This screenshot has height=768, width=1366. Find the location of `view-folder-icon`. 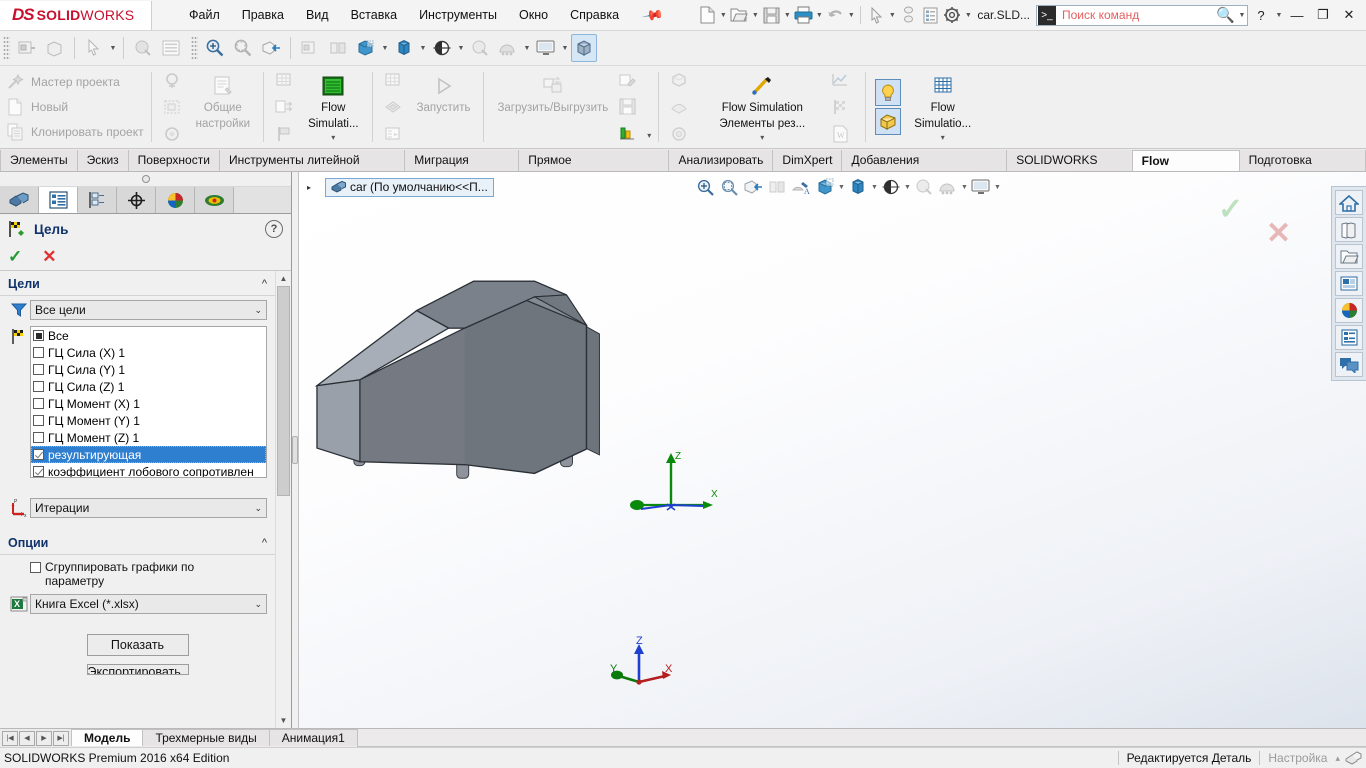

view-folder-icon is located at coordinates (1349, 256).